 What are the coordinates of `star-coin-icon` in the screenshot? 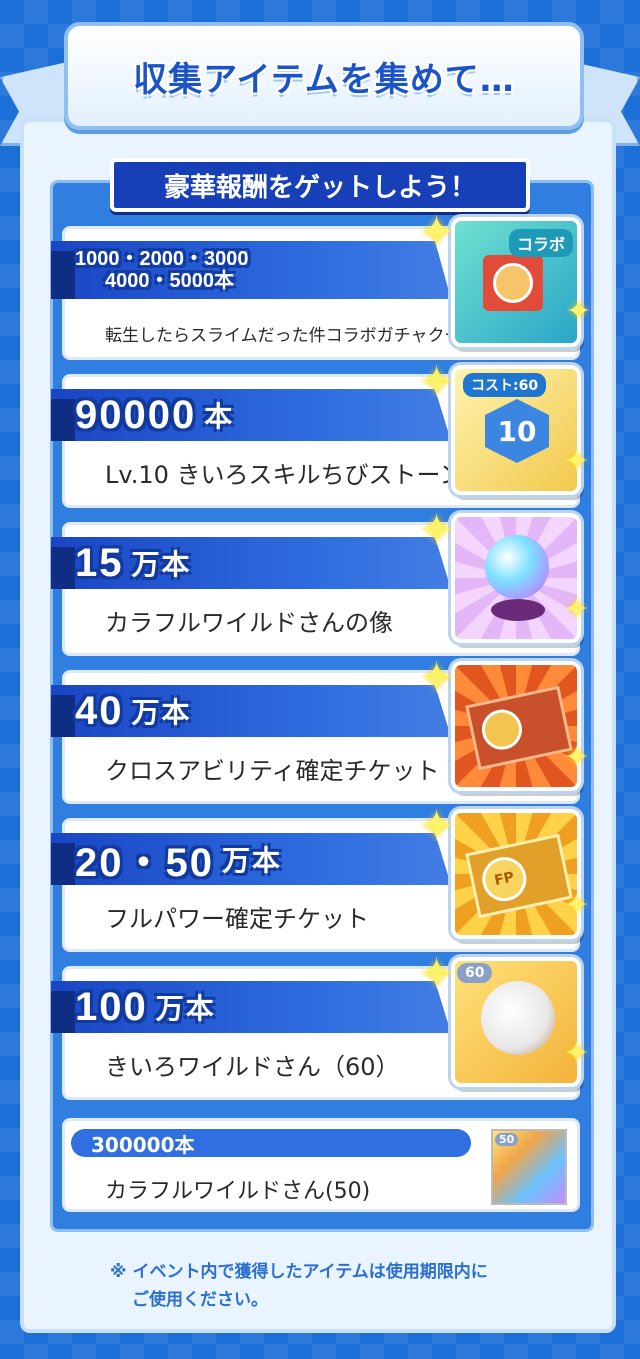 It's located at (513, 283).